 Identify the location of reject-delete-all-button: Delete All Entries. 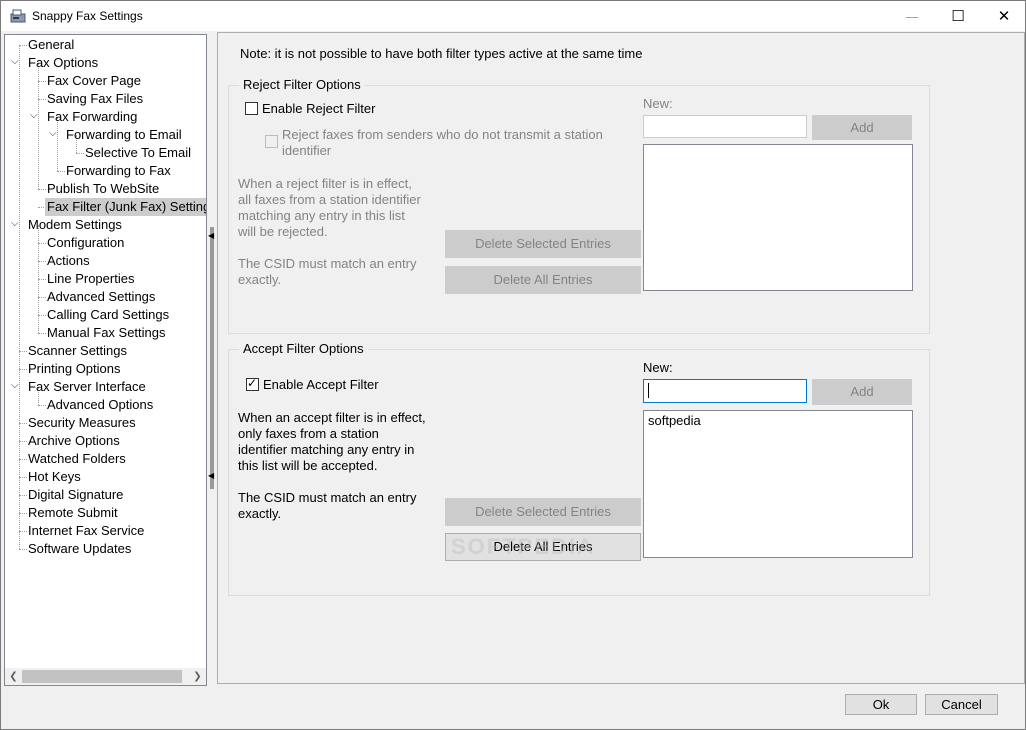
(543, 280).